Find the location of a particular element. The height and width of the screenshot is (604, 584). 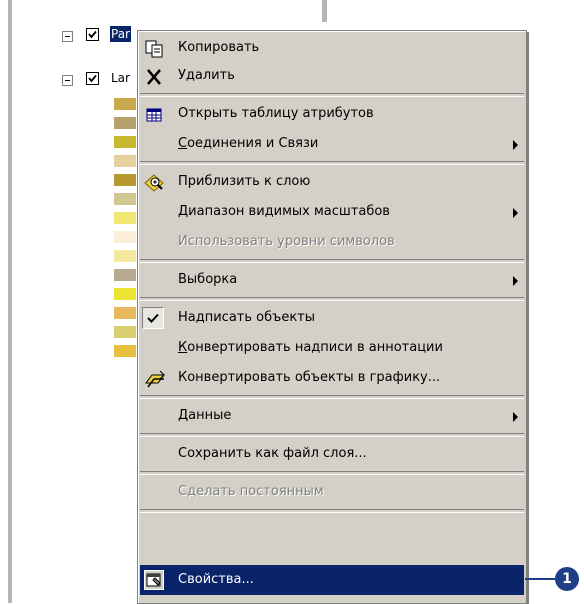

callout-leader-line is located at coordinates (541, 579).